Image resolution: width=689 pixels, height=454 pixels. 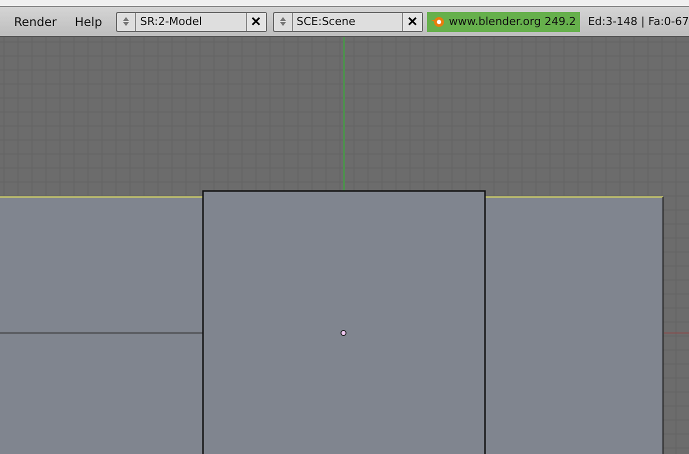 I want to click on menu-item: Render, so click(x=35, y=21).